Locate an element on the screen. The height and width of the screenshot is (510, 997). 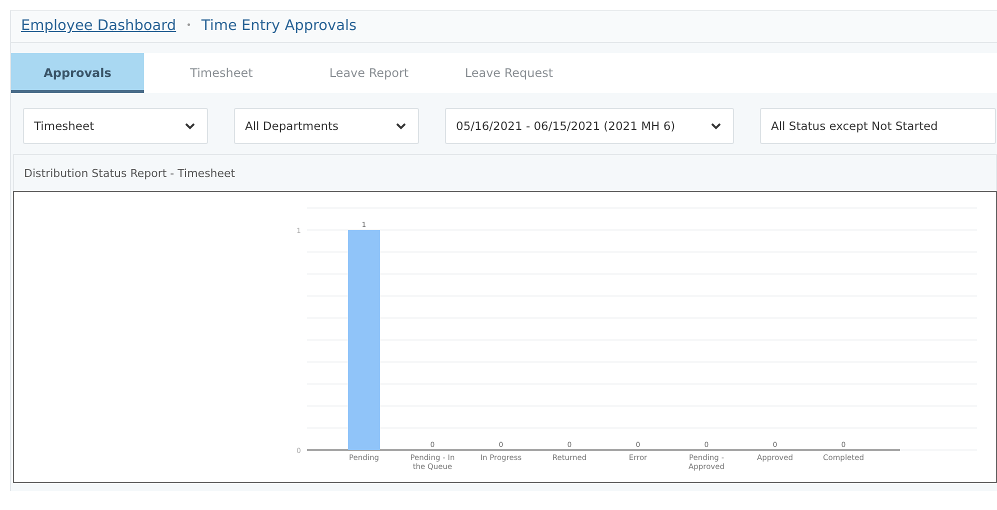
dropdown: All Departments is located at coordinates (326, 126).